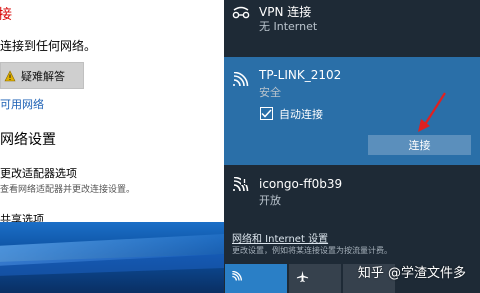 The height and width of the screenshot is (293, 480). Describe the element at coordinates (352, 192) in the screenshot. I see `network-item-icongo: icongo-ff0b39 开放` at that location.